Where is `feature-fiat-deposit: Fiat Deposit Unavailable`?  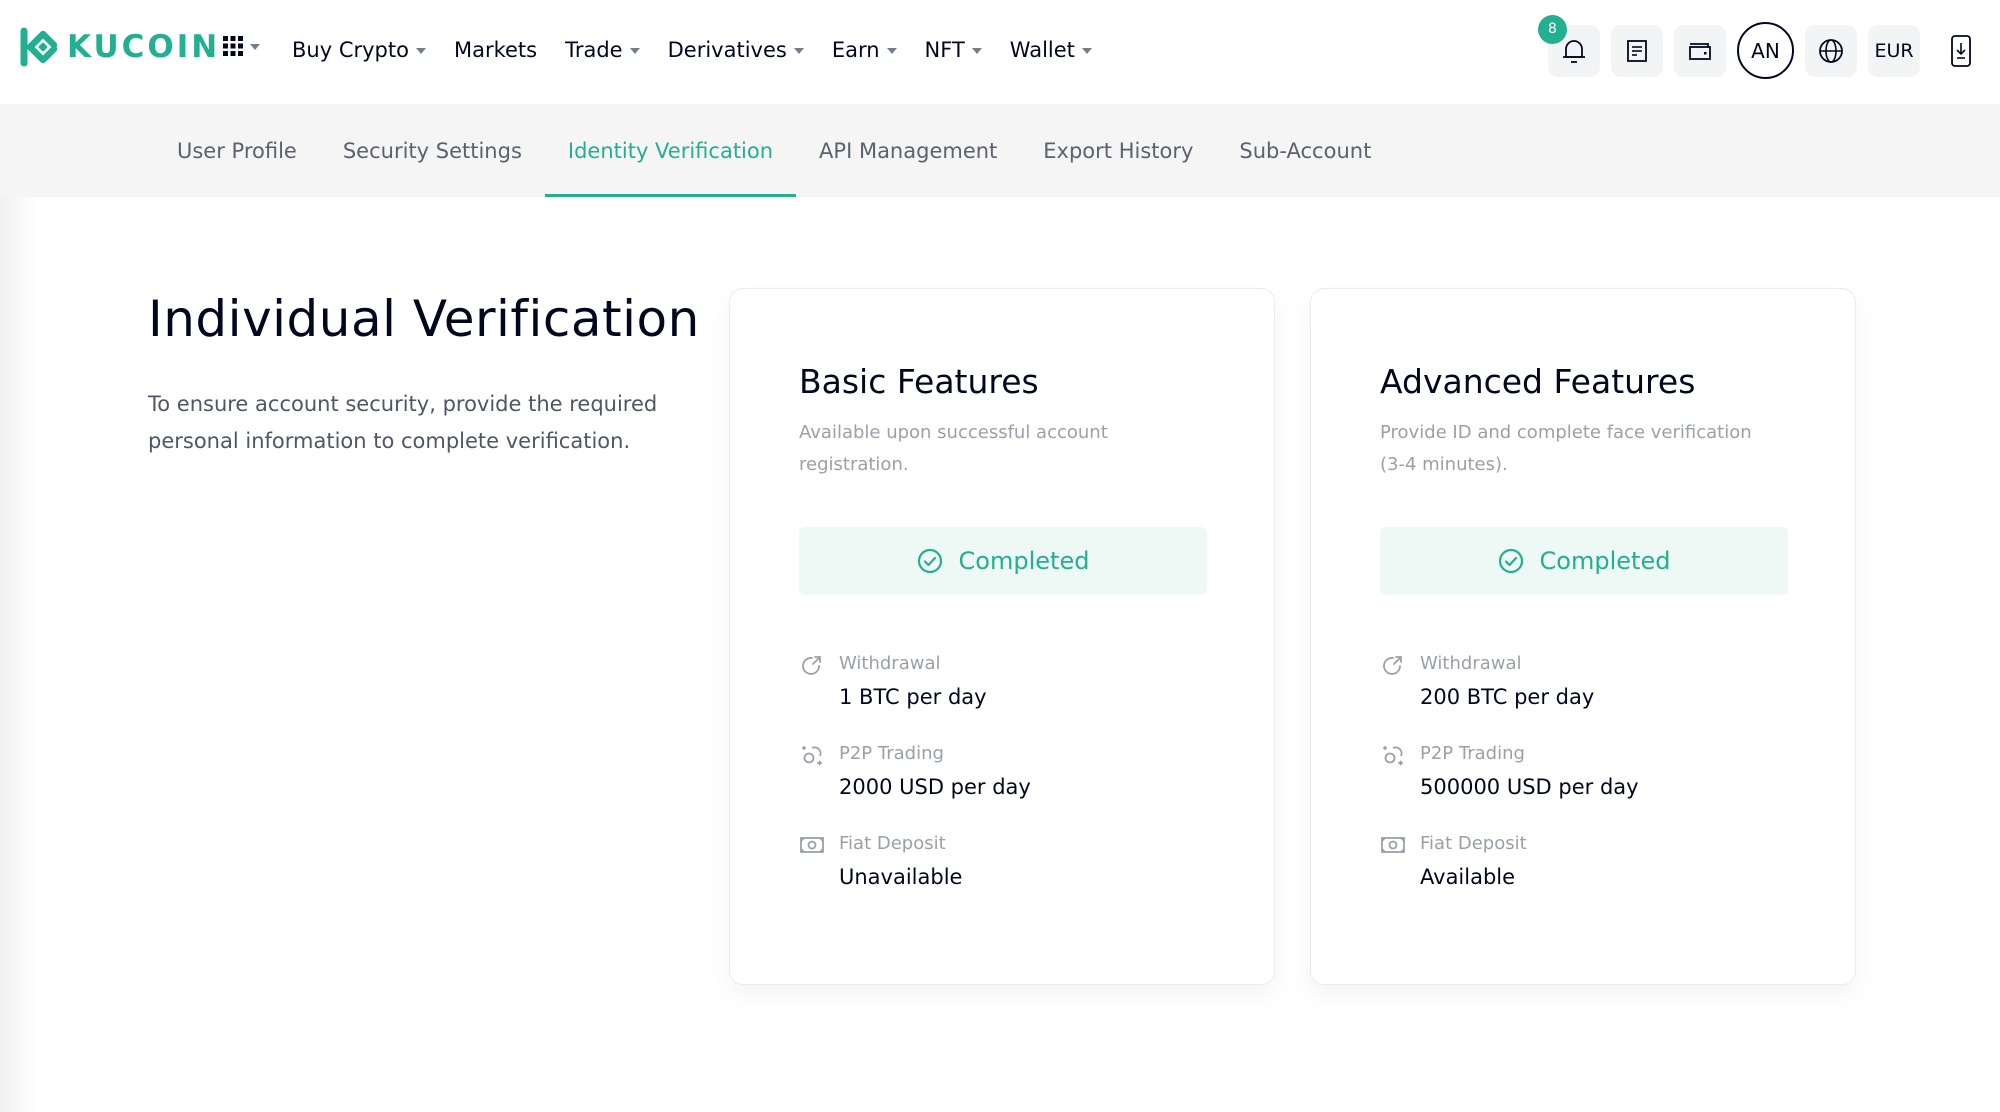 feature-fiat-deposit: Fiat Deposit Unavailable is located at coordinates (1002, 860).